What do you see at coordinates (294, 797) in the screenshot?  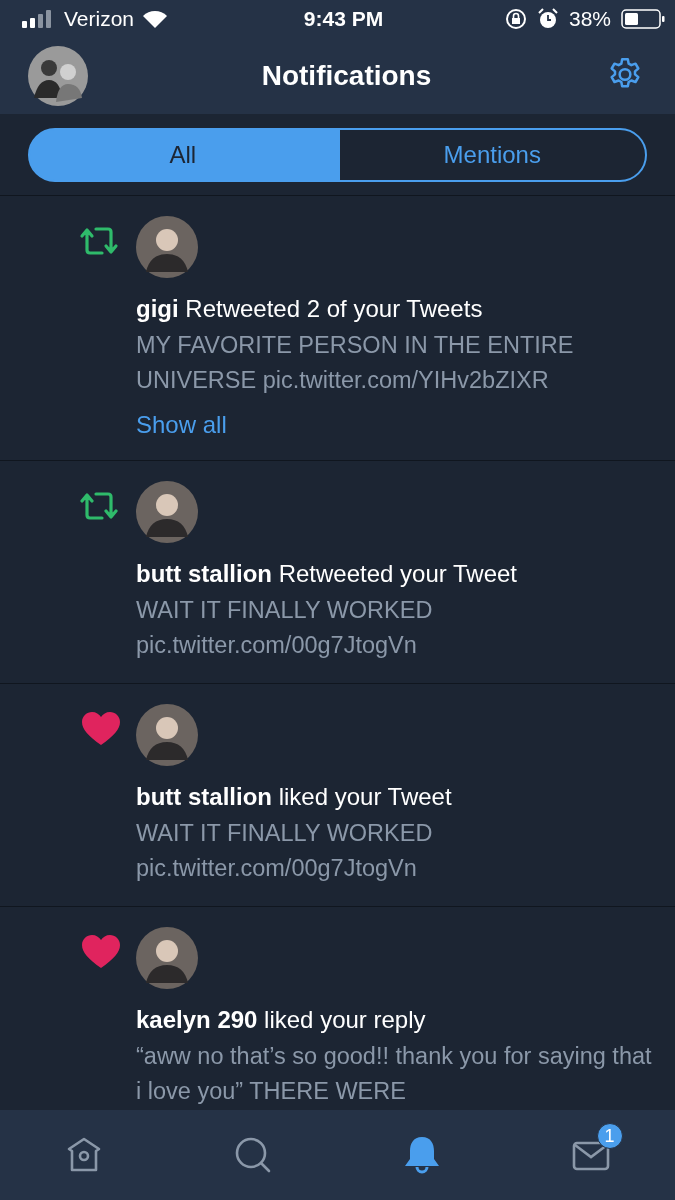 I see `notification-text: butt stallion liked your Tweet` at bounding box center [294, 797].